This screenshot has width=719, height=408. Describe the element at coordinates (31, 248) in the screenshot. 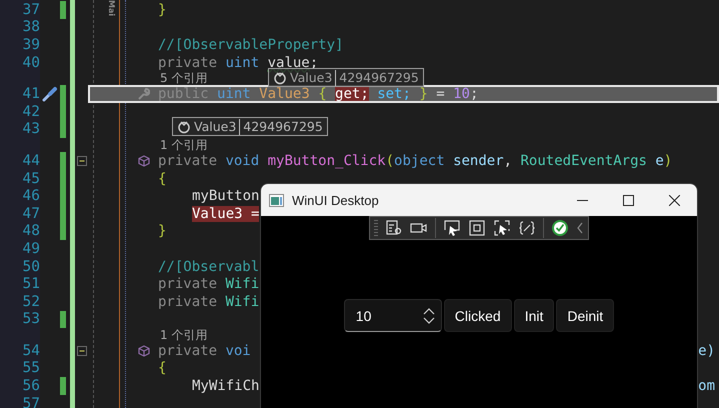

I see `line-number: 49` at that location.